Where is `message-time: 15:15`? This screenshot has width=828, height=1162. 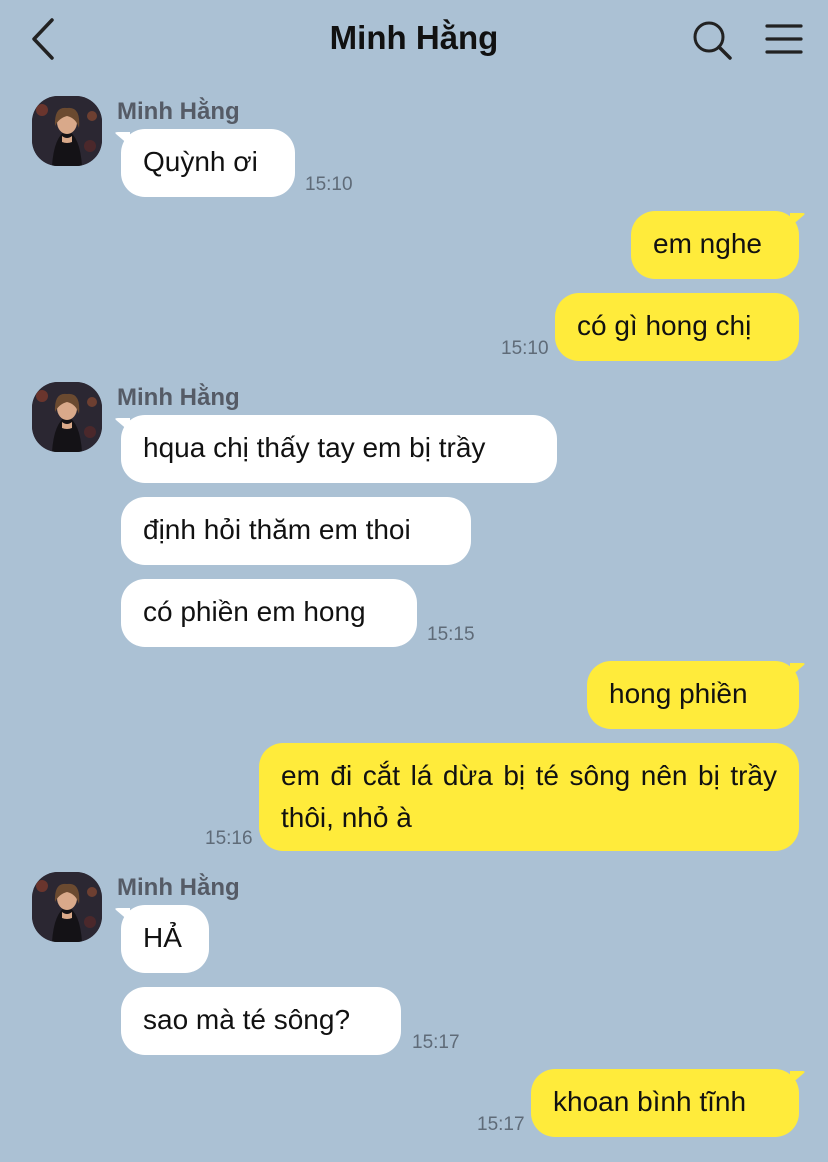
message-time: 15:15 is located at coordinates (451, 634).